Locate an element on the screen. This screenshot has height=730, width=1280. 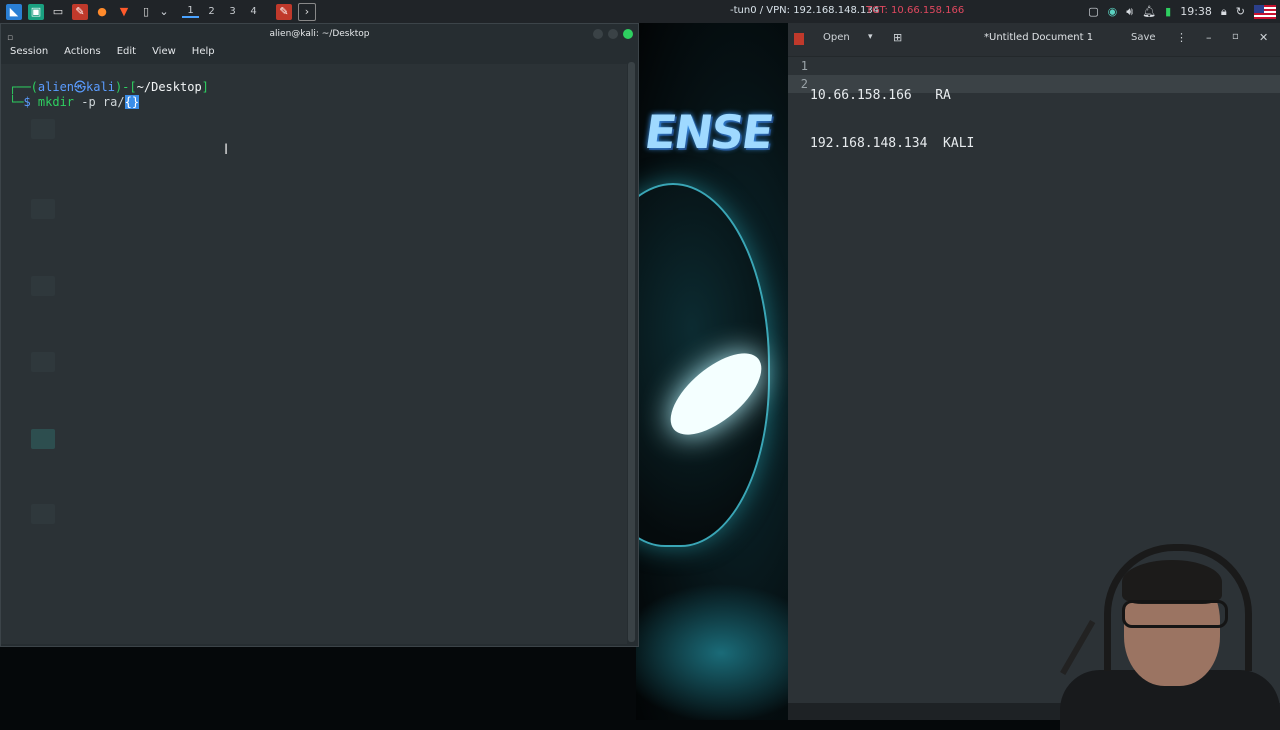
terminal-launcher-icon: ▣ is located at coordinates (36, 11).